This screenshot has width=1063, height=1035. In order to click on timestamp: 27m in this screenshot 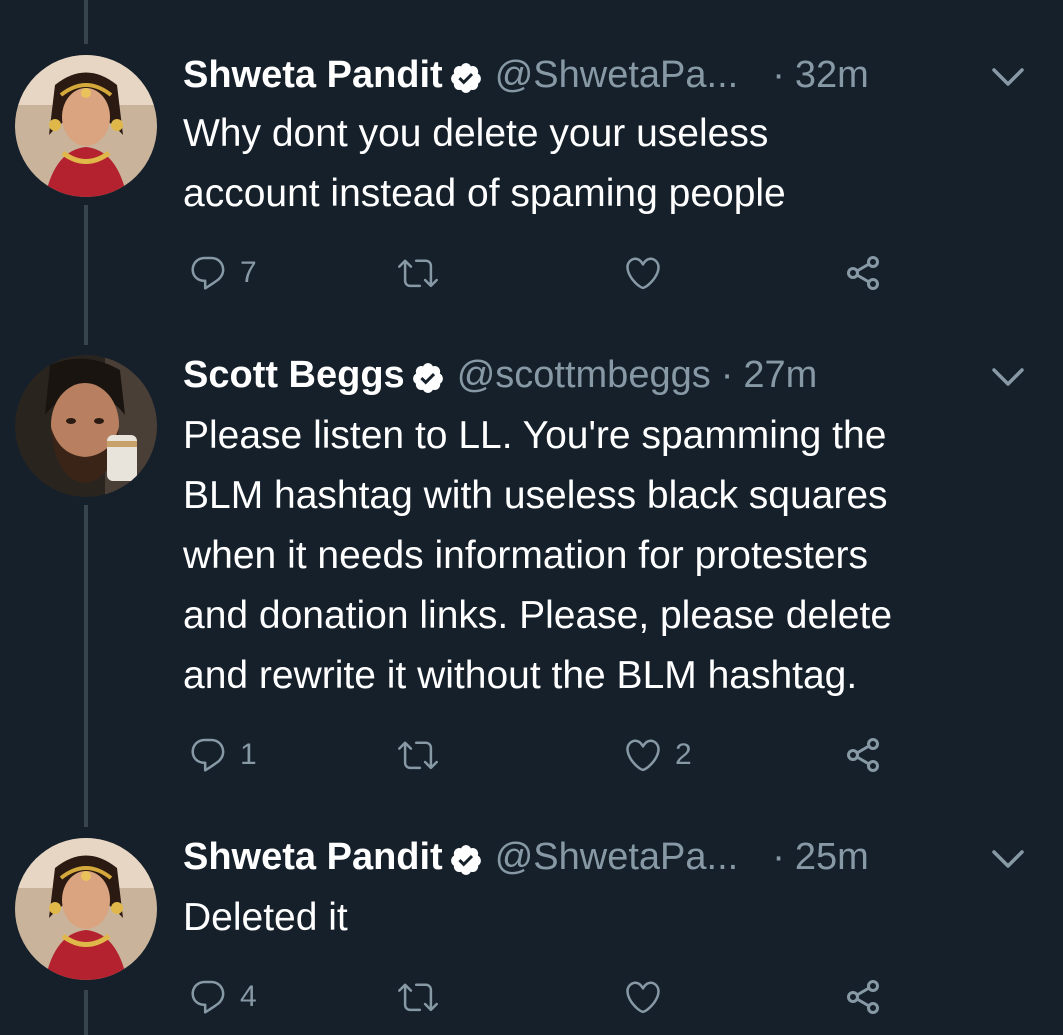, I will do `click(780, 375)`.